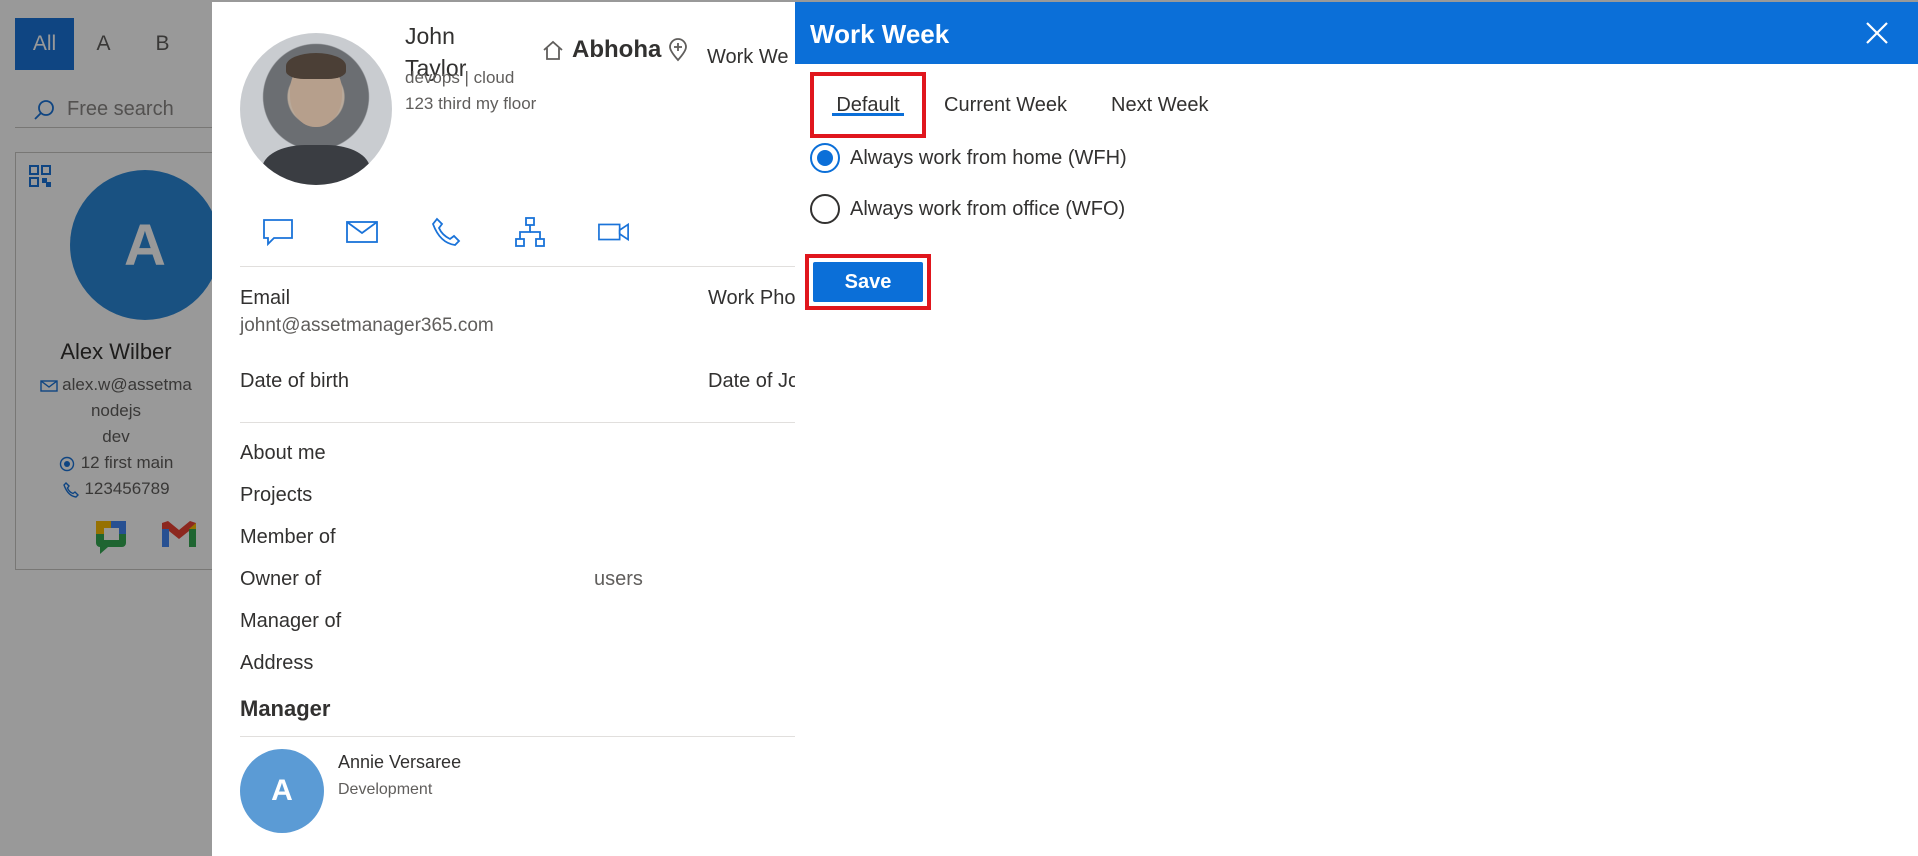  I want to click on save-button: Save, so click(868, 282).